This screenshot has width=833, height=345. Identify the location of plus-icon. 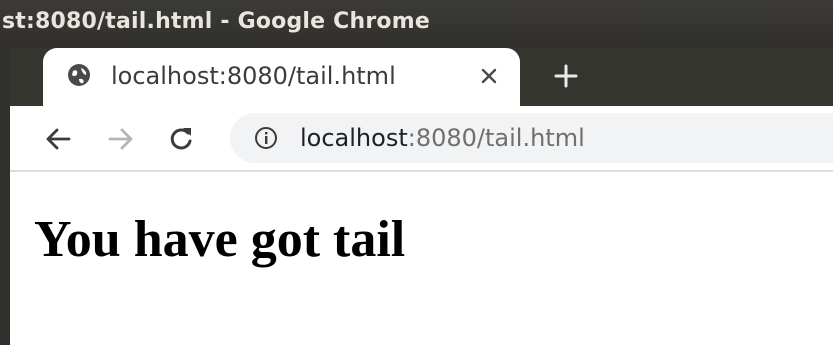
(566, 76).